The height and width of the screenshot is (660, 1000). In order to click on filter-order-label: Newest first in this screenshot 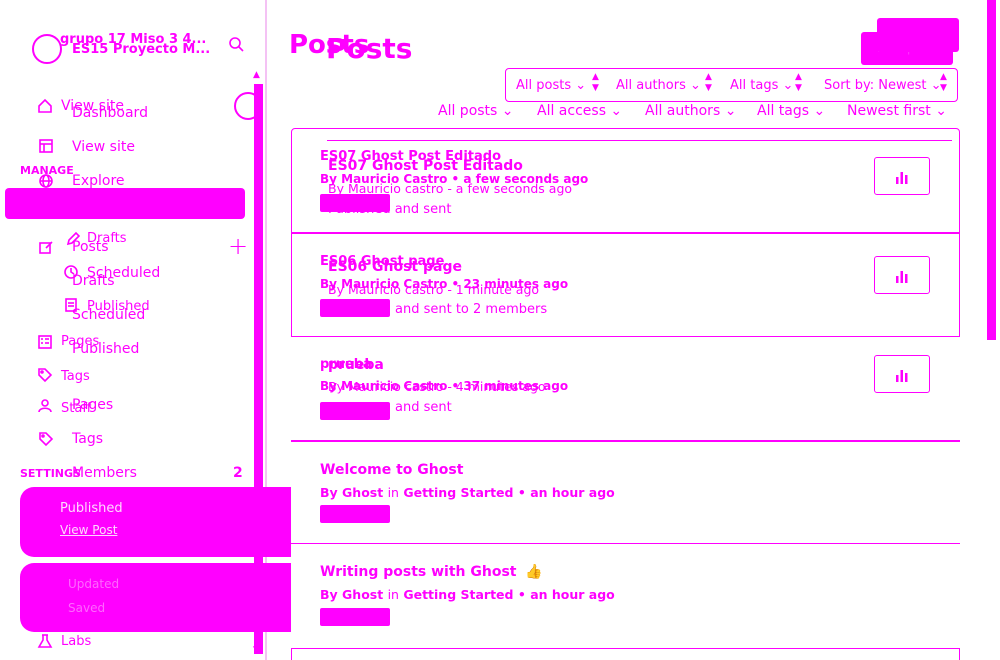, I will do `click(889, 111)`.